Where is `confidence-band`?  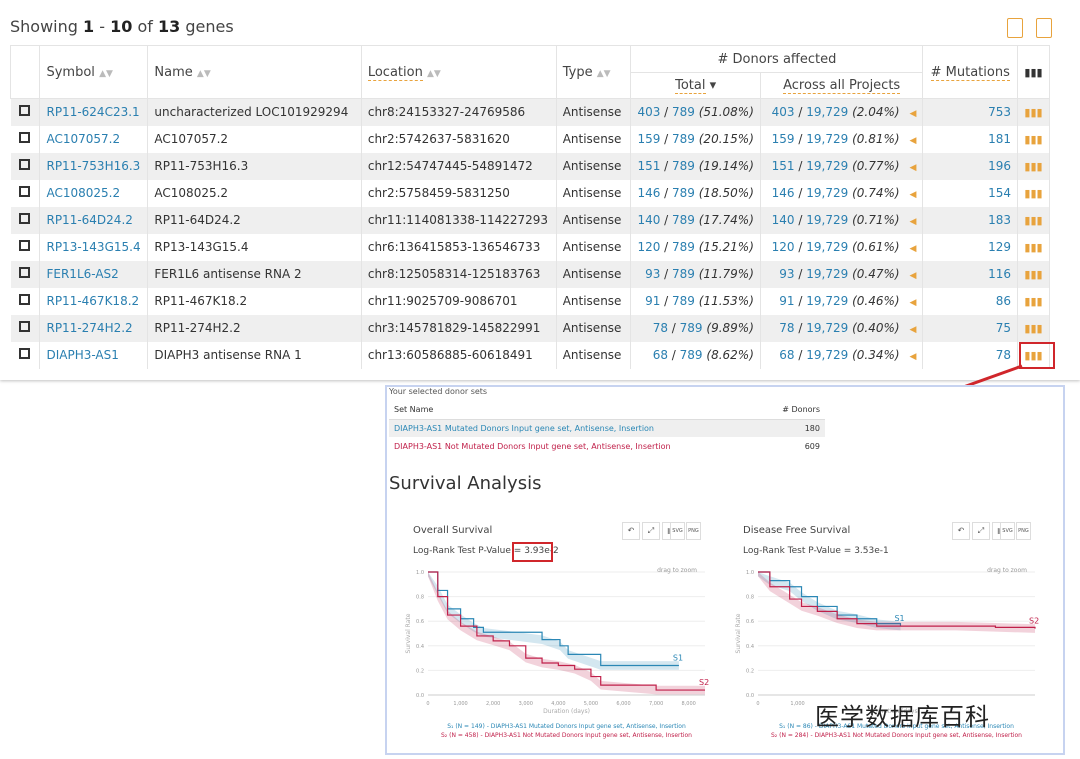 confidence-band is located at coordinates (896, 602).